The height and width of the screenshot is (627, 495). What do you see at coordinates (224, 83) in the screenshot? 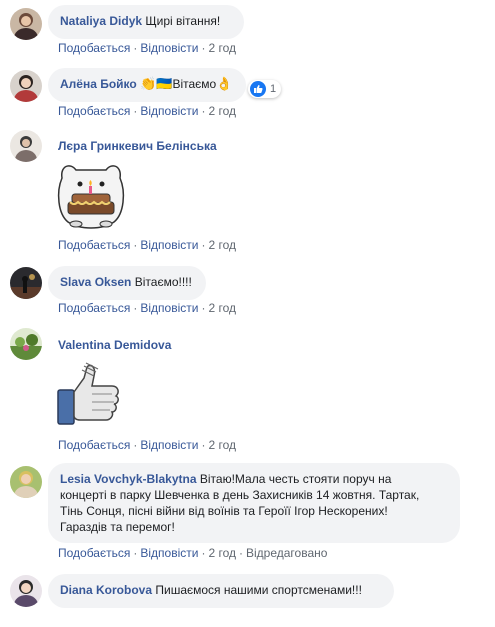
I see `ok-hand-emoji: 👌` at bounding box center [224, 83].